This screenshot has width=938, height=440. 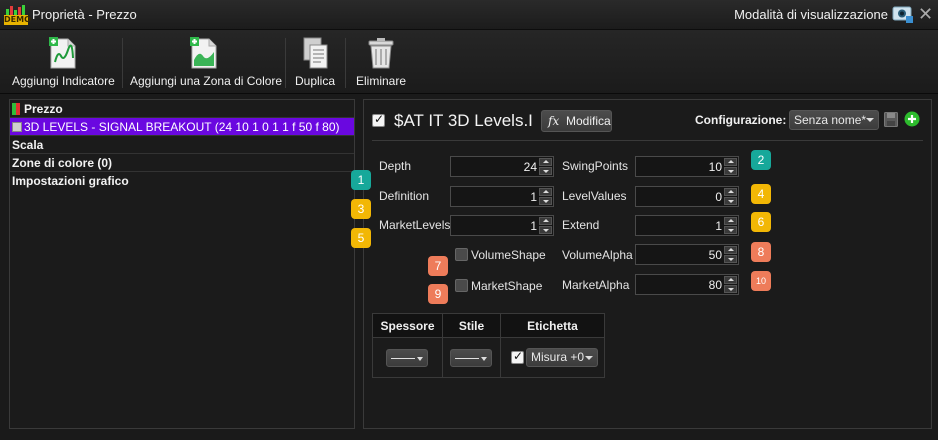 I want to click on delete-button: Eliminare, so click(x=381, y=62).